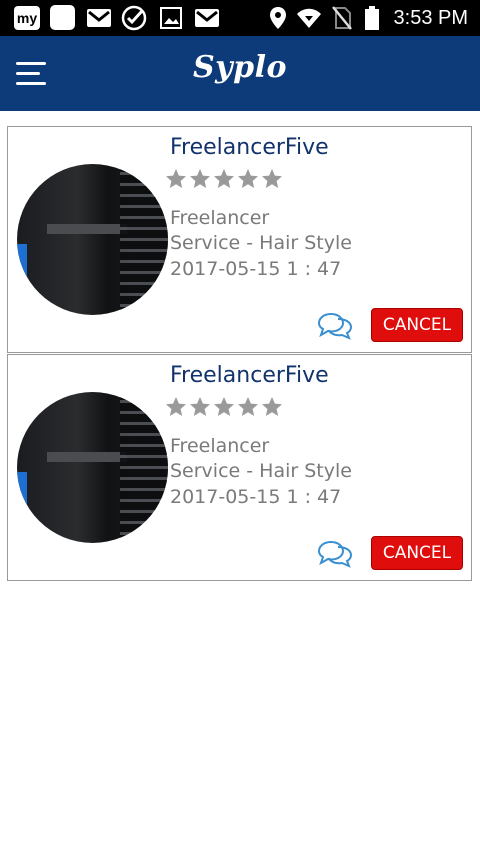 The image size is (480, 854). Describe the element at coordinates (240, 18) in the screenshot. I see `status-bar: my 3:53 PM` at that location.